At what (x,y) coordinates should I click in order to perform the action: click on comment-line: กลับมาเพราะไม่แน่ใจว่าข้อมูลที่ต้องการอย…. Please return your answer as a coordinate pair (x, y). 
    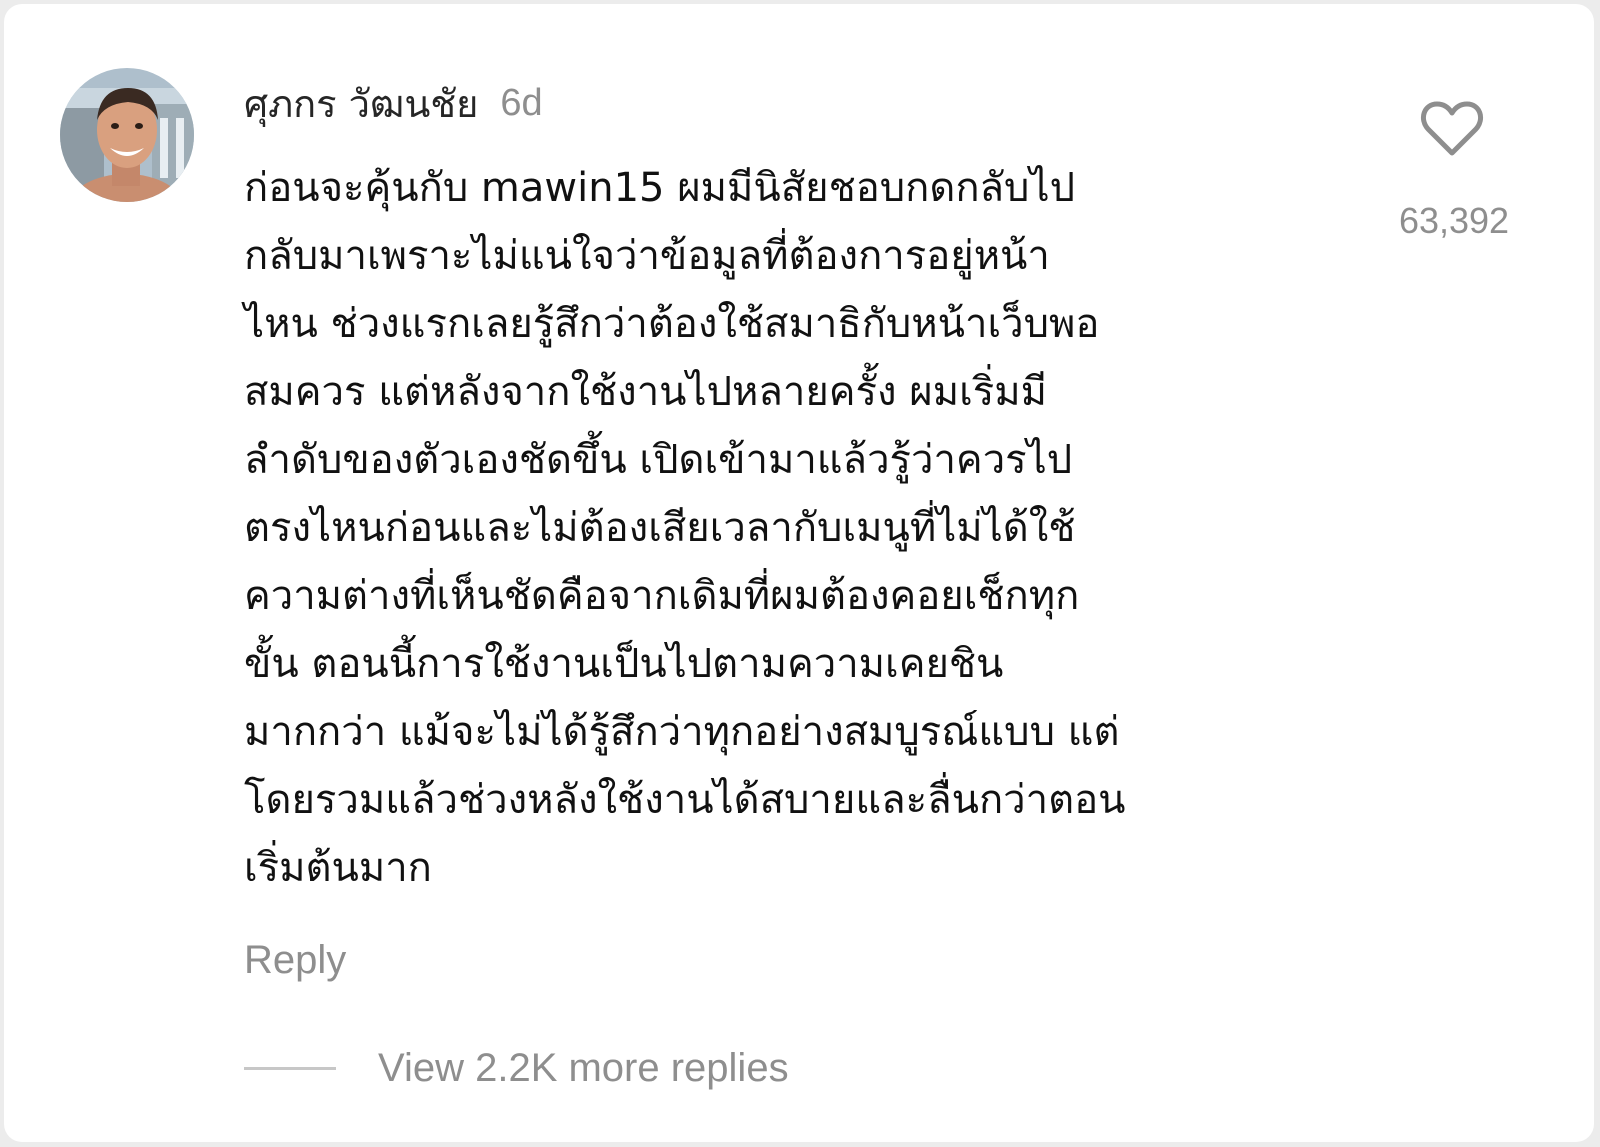
    Looking at the image, I should click on (647, 256).